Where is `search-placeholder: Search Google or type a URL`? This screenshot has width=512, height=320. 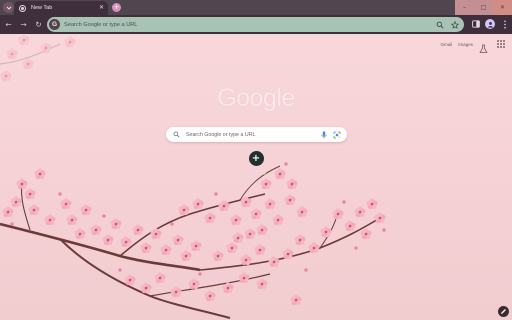 search-placeholder: Search Google or type a URL is located at coordinates (252, 135).